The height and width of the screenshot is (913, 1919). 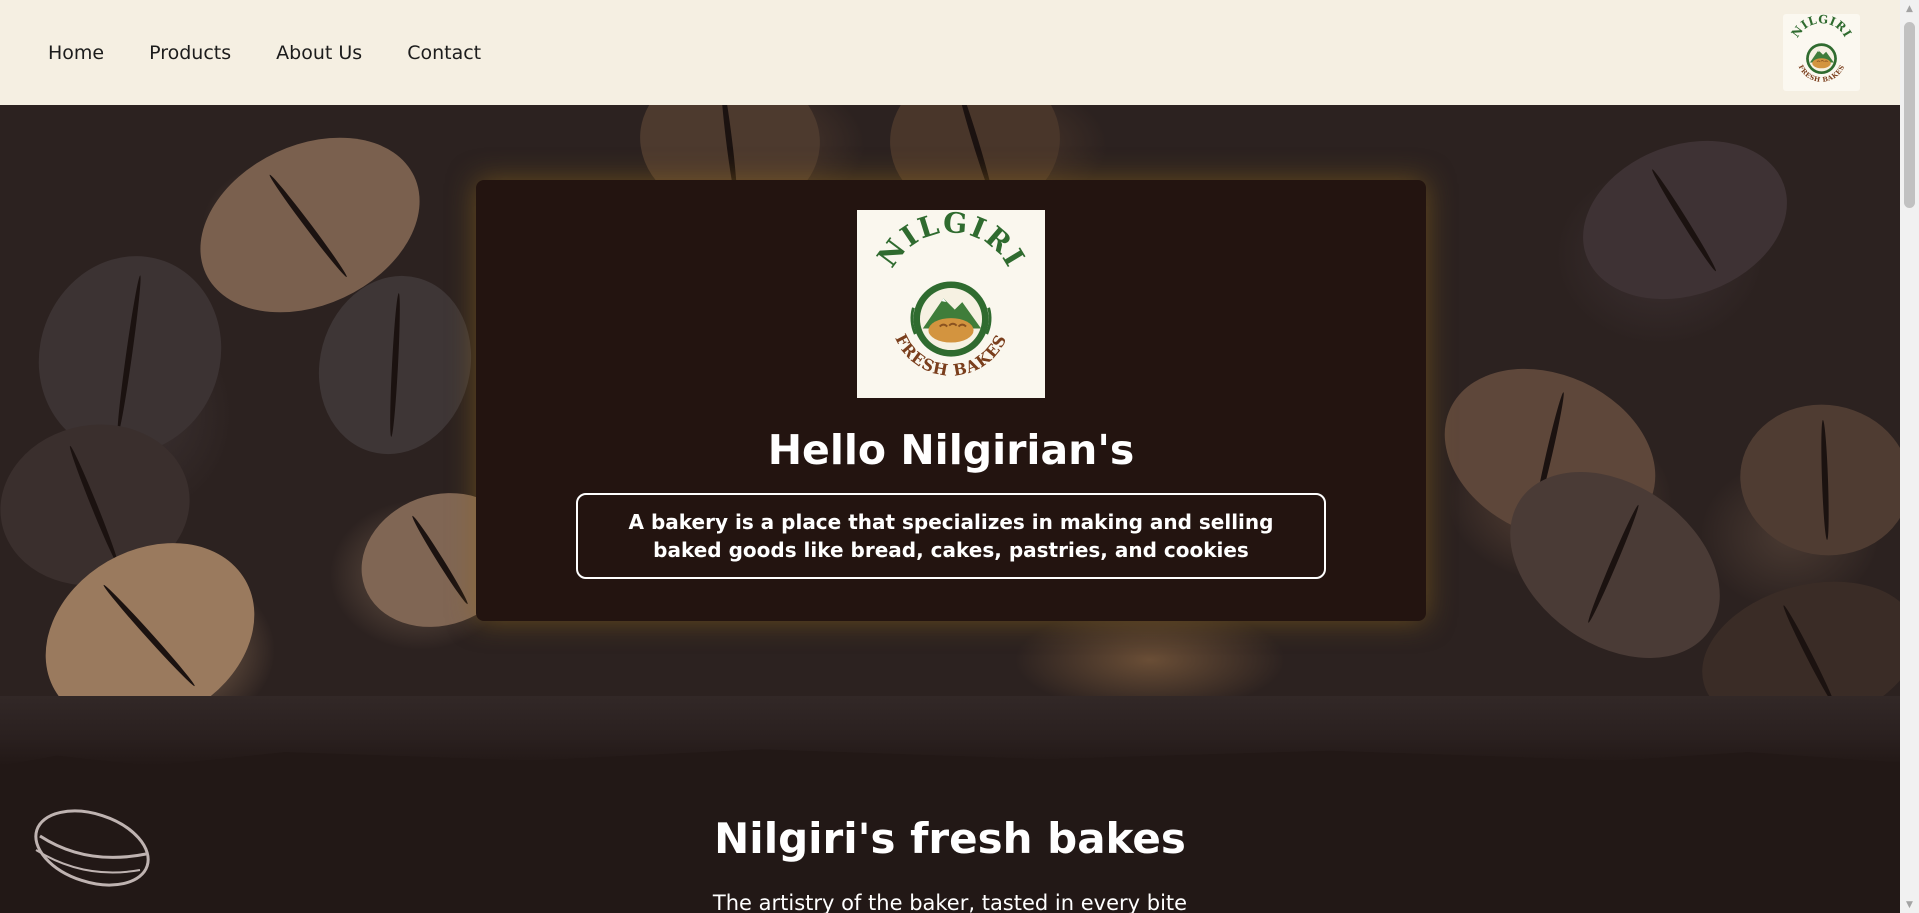 I want to click on brush-stroke-texture, so click(x=950, y=731).